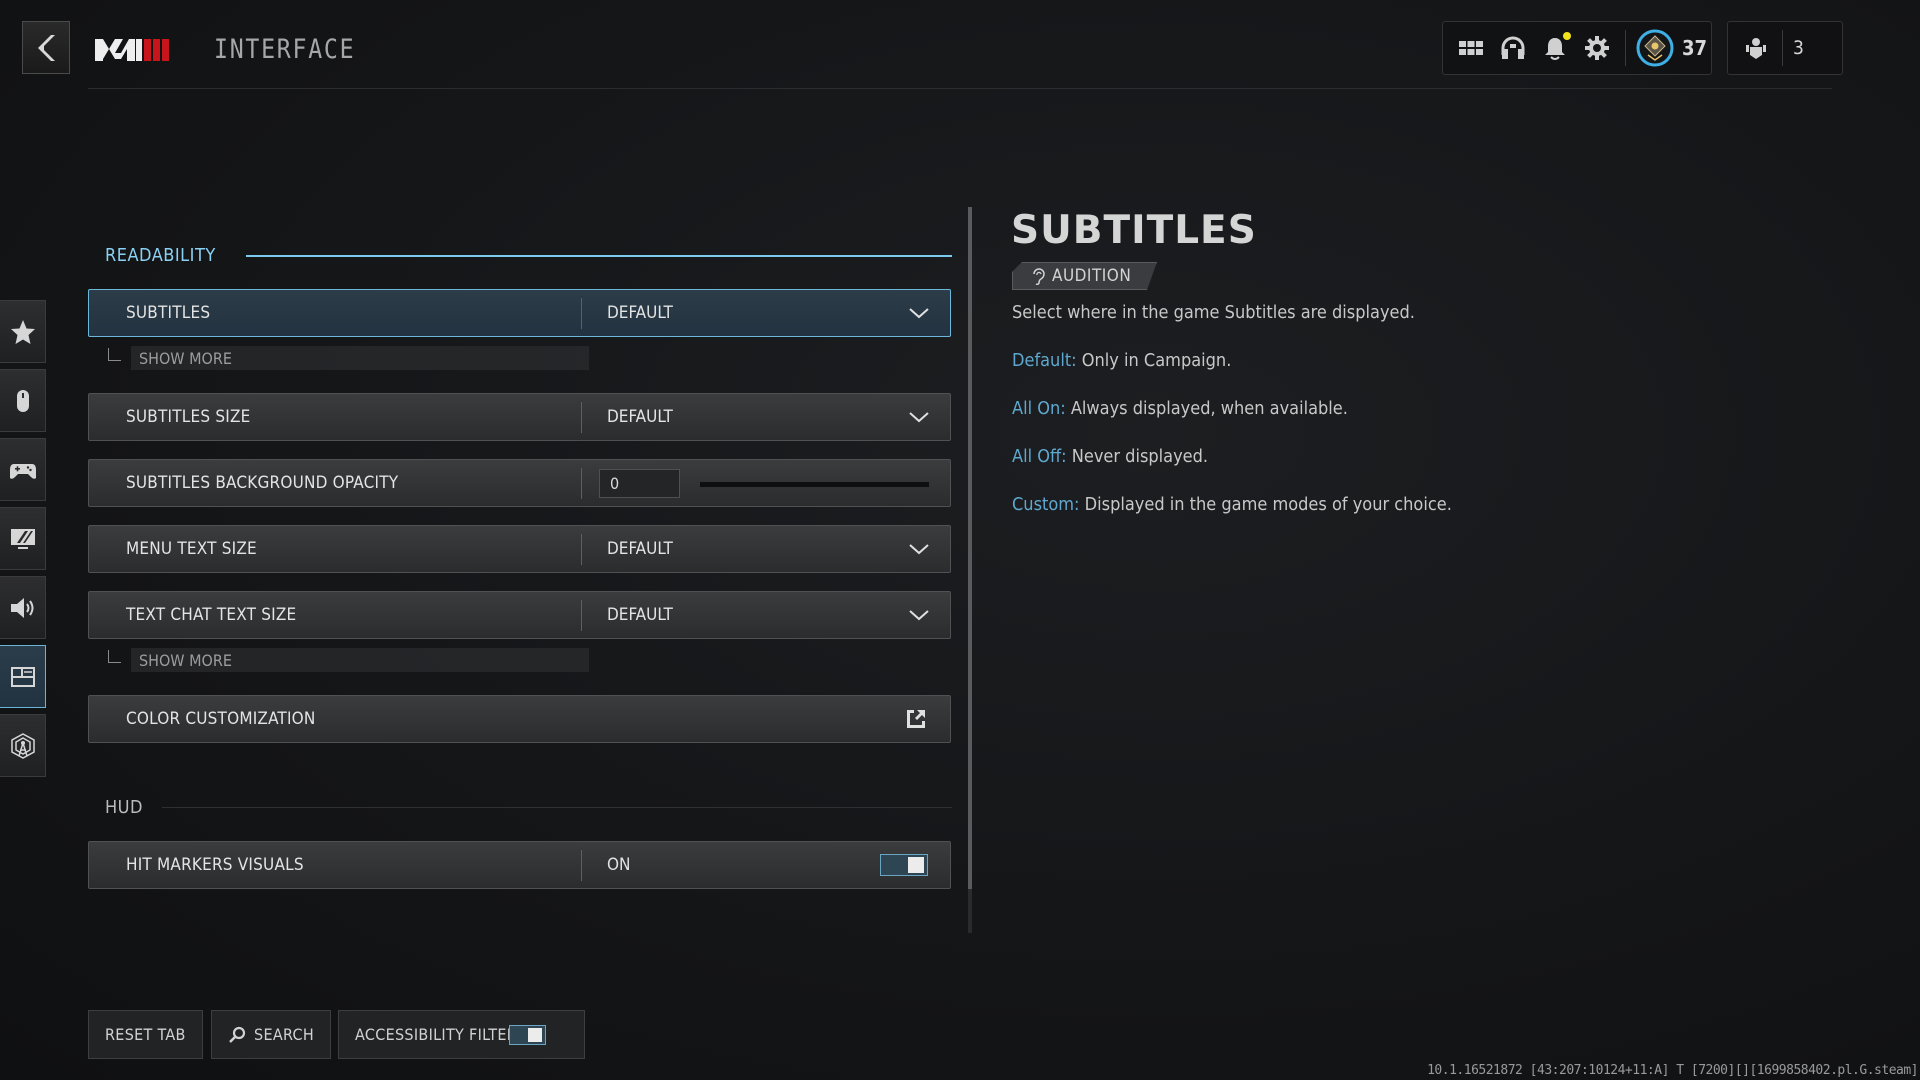 Image resolution: width=1920 pixels, height=1080 pixels. Describe the element at coordinates (1577, 48) in the screenshot. I see `top-hud-bar: 37` at that location.